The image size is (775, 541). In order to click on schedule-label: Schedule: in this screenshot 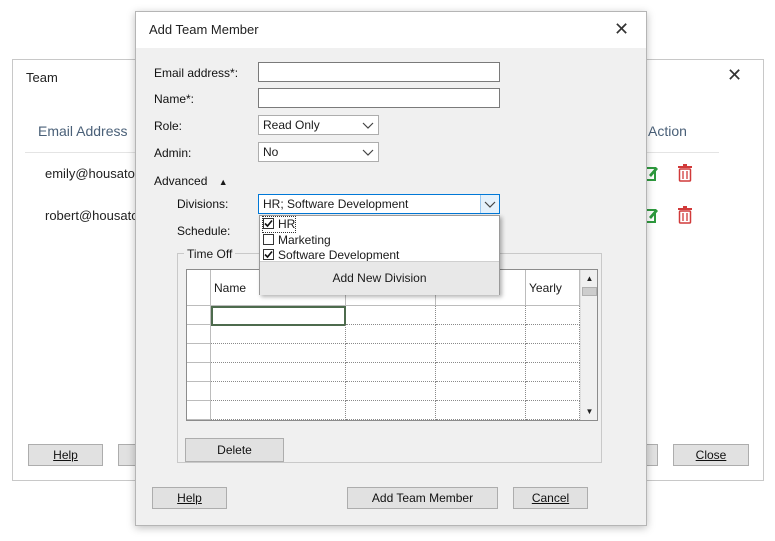, I will do `click(204, 231)`.